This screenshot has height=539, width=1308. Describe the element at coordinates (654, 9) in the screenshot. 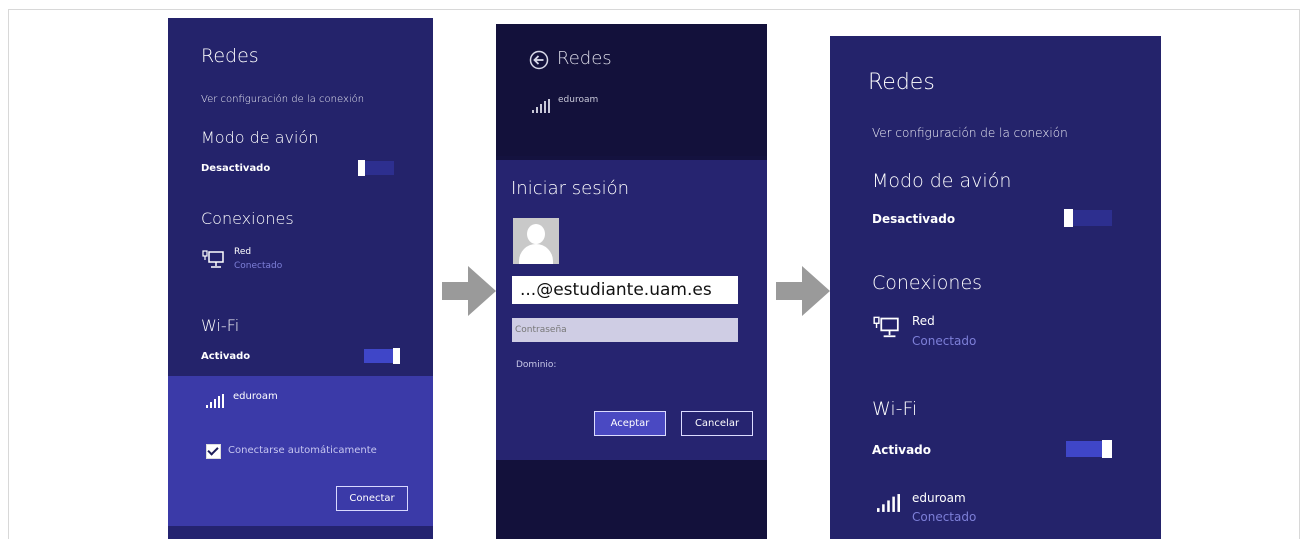

I see `frame-top-border` at that location.